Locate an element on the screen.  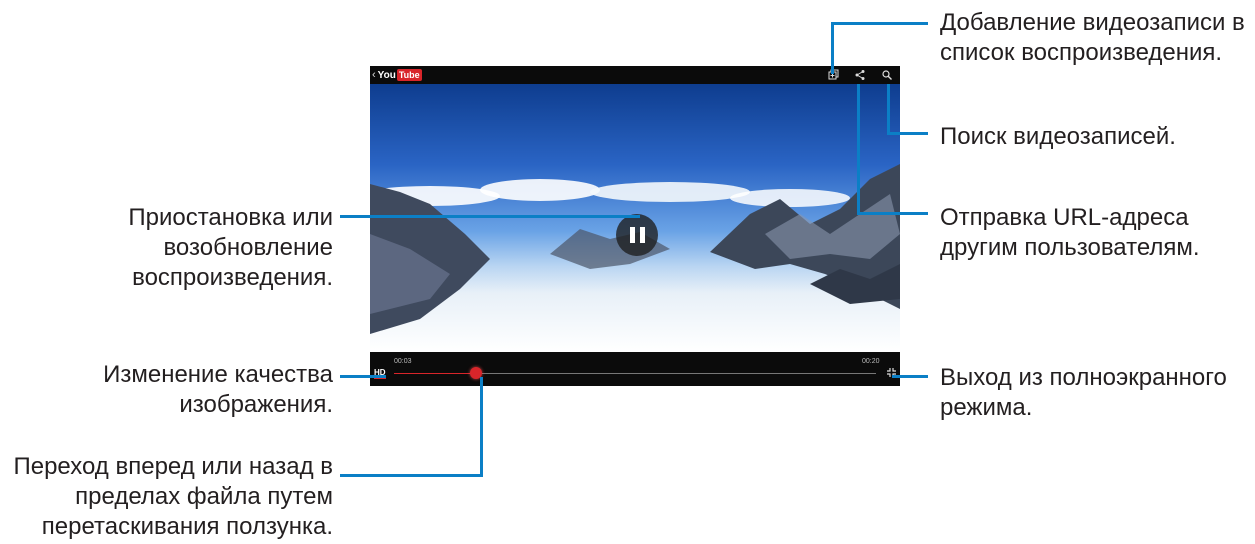
time-elapsed: 00:03 is located at coordinates (403, 361).